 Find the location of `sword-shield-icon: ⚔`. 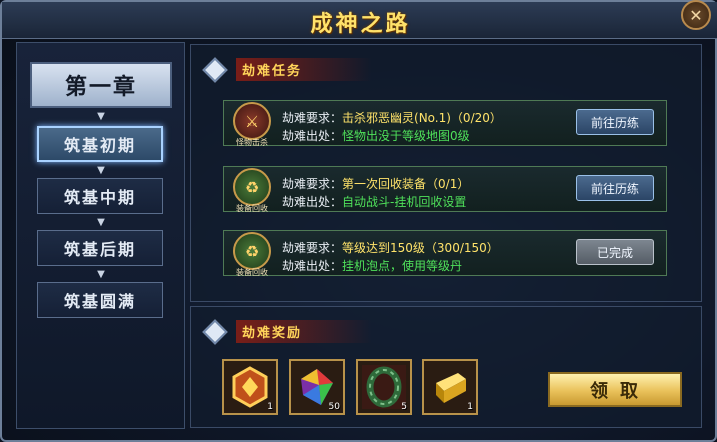

sword-shield-icon: ⚔ is located at coordinates (252, 121).